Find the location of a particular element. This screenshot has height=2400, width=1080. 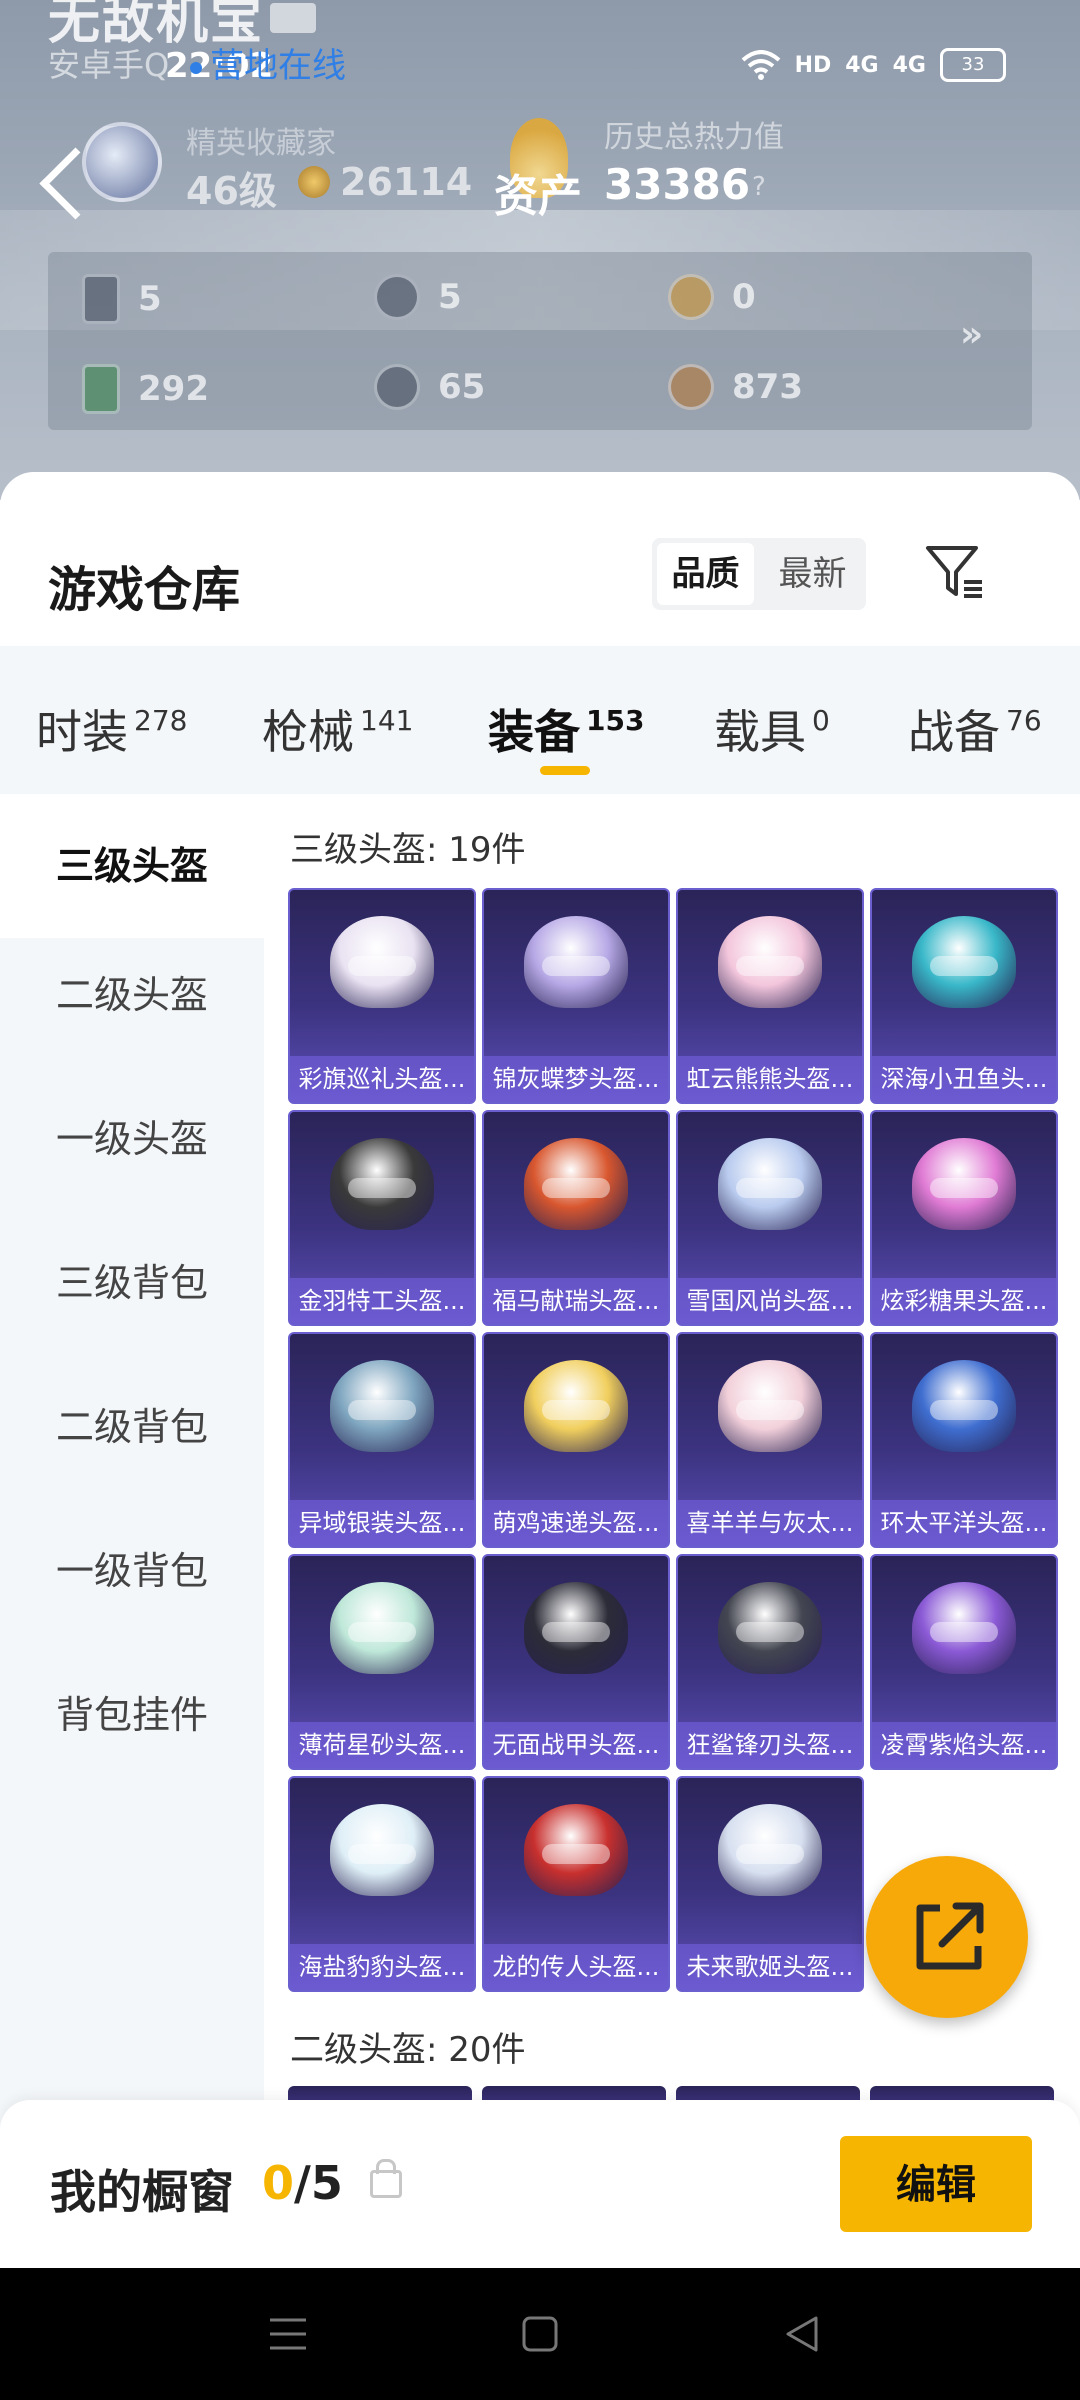

menu-nav-icon is located at coordinates (288, 2334).